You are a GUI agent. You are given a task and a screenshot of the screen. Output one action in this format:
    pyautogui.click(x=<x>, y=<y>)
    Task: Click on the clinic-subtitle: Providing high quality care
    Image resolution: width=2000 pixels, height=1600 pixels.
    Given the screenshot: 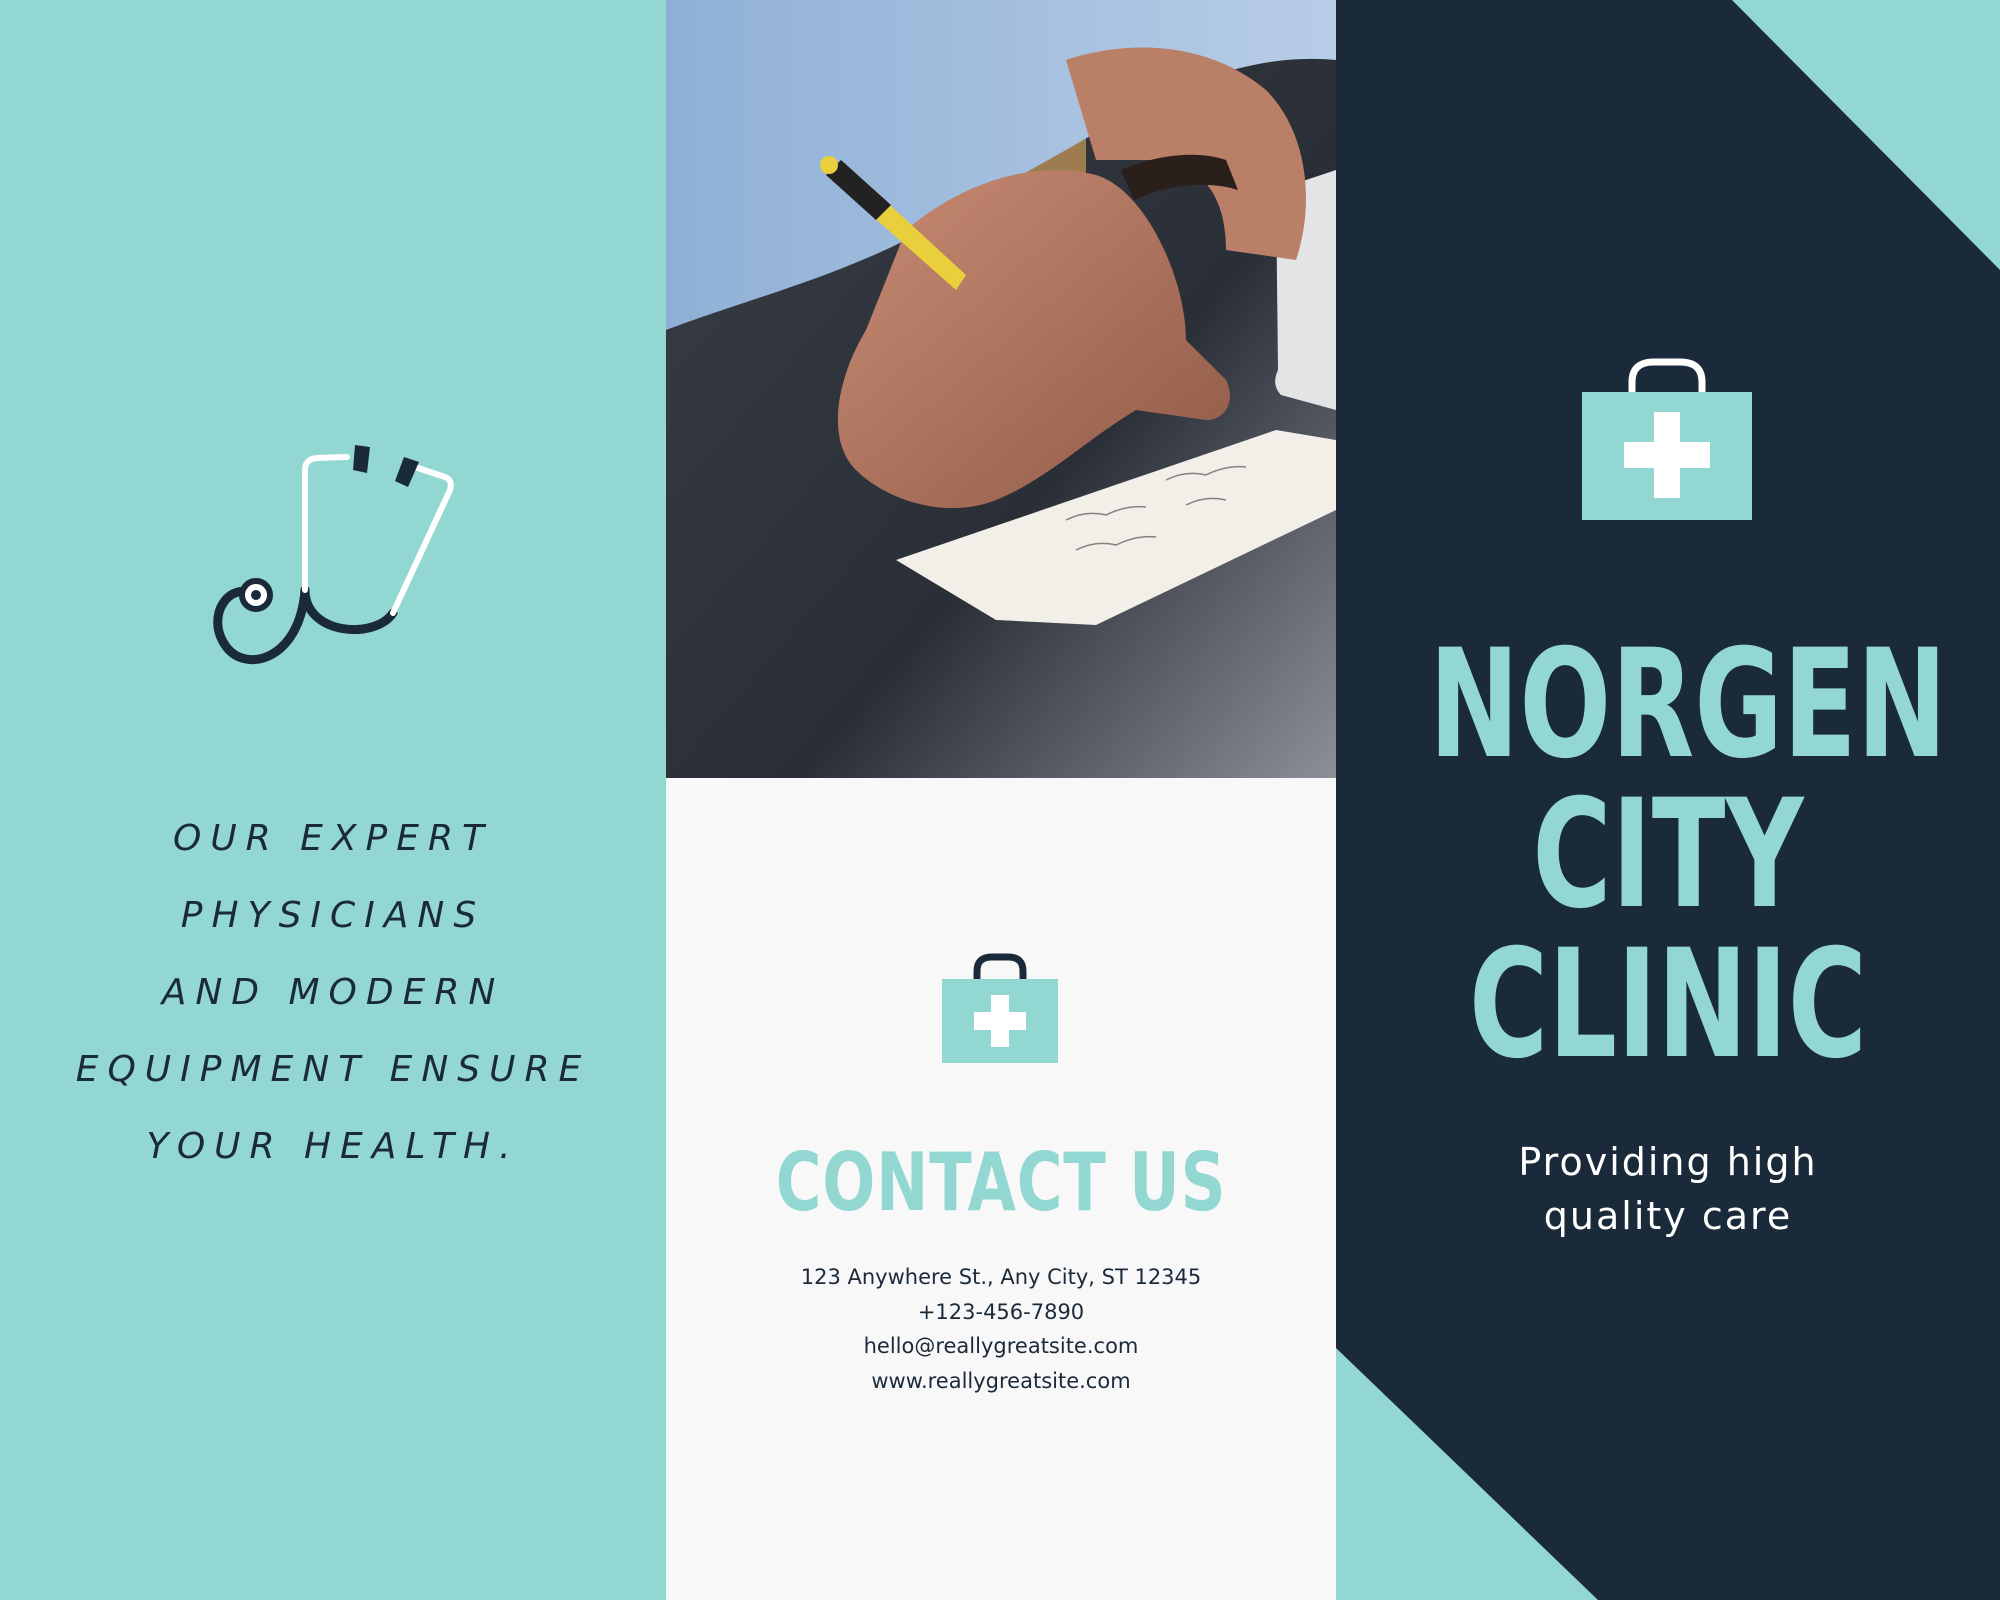 What is the action you would take?
    pyautogui.click(x=1668, y=1189)
    